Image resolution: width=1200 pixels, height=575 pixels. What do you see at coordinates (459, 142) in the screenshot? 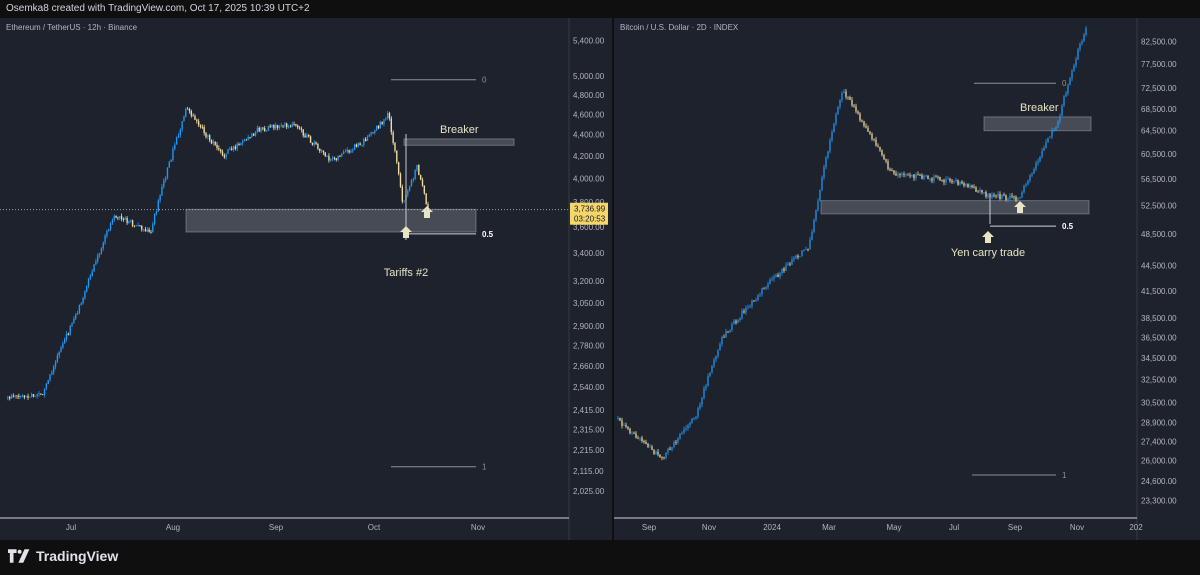
I see `breaker-zone` at bounding box center [459, 142].